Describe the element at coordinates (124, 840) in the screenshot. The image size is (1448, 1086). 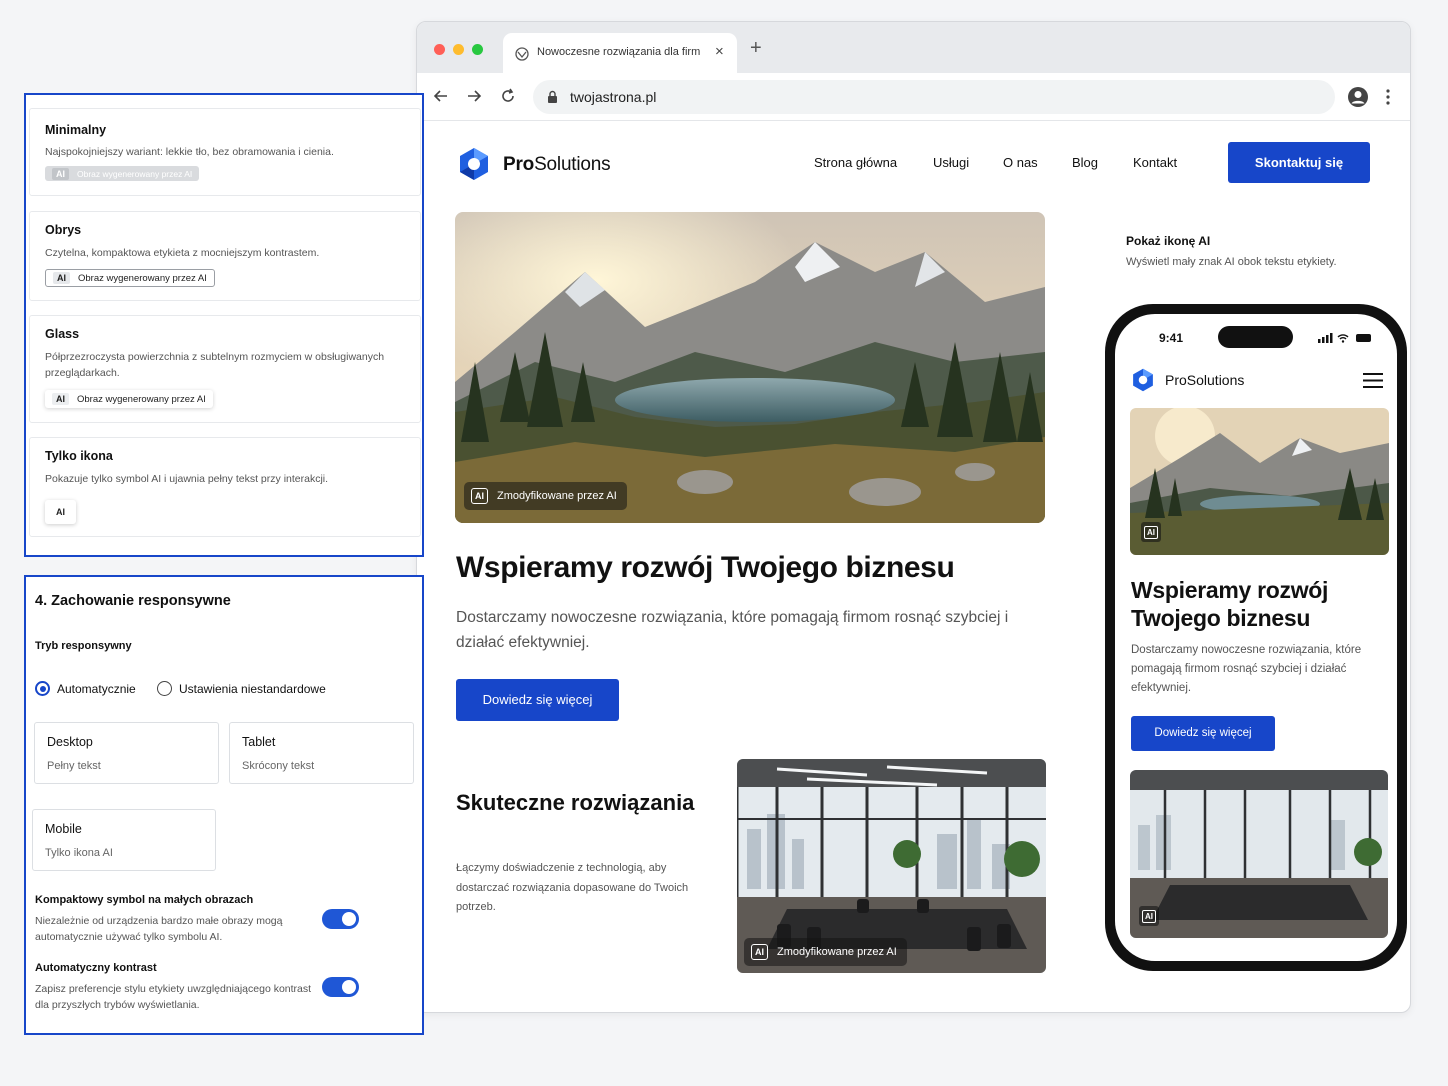
I see `device-card-mobile: Mobile Tylko ikona AI` at that location.